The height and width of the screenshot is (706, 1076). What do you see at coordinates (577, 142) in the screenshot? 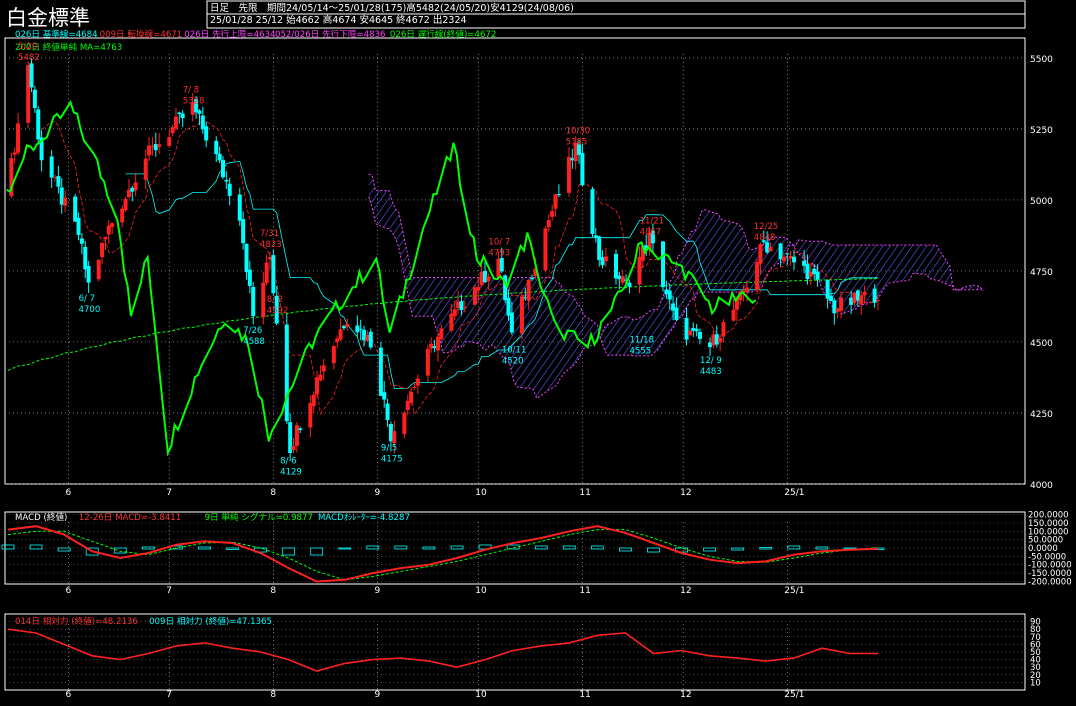
I see `annotation-value: 5185` at bounding box center [577, 142].